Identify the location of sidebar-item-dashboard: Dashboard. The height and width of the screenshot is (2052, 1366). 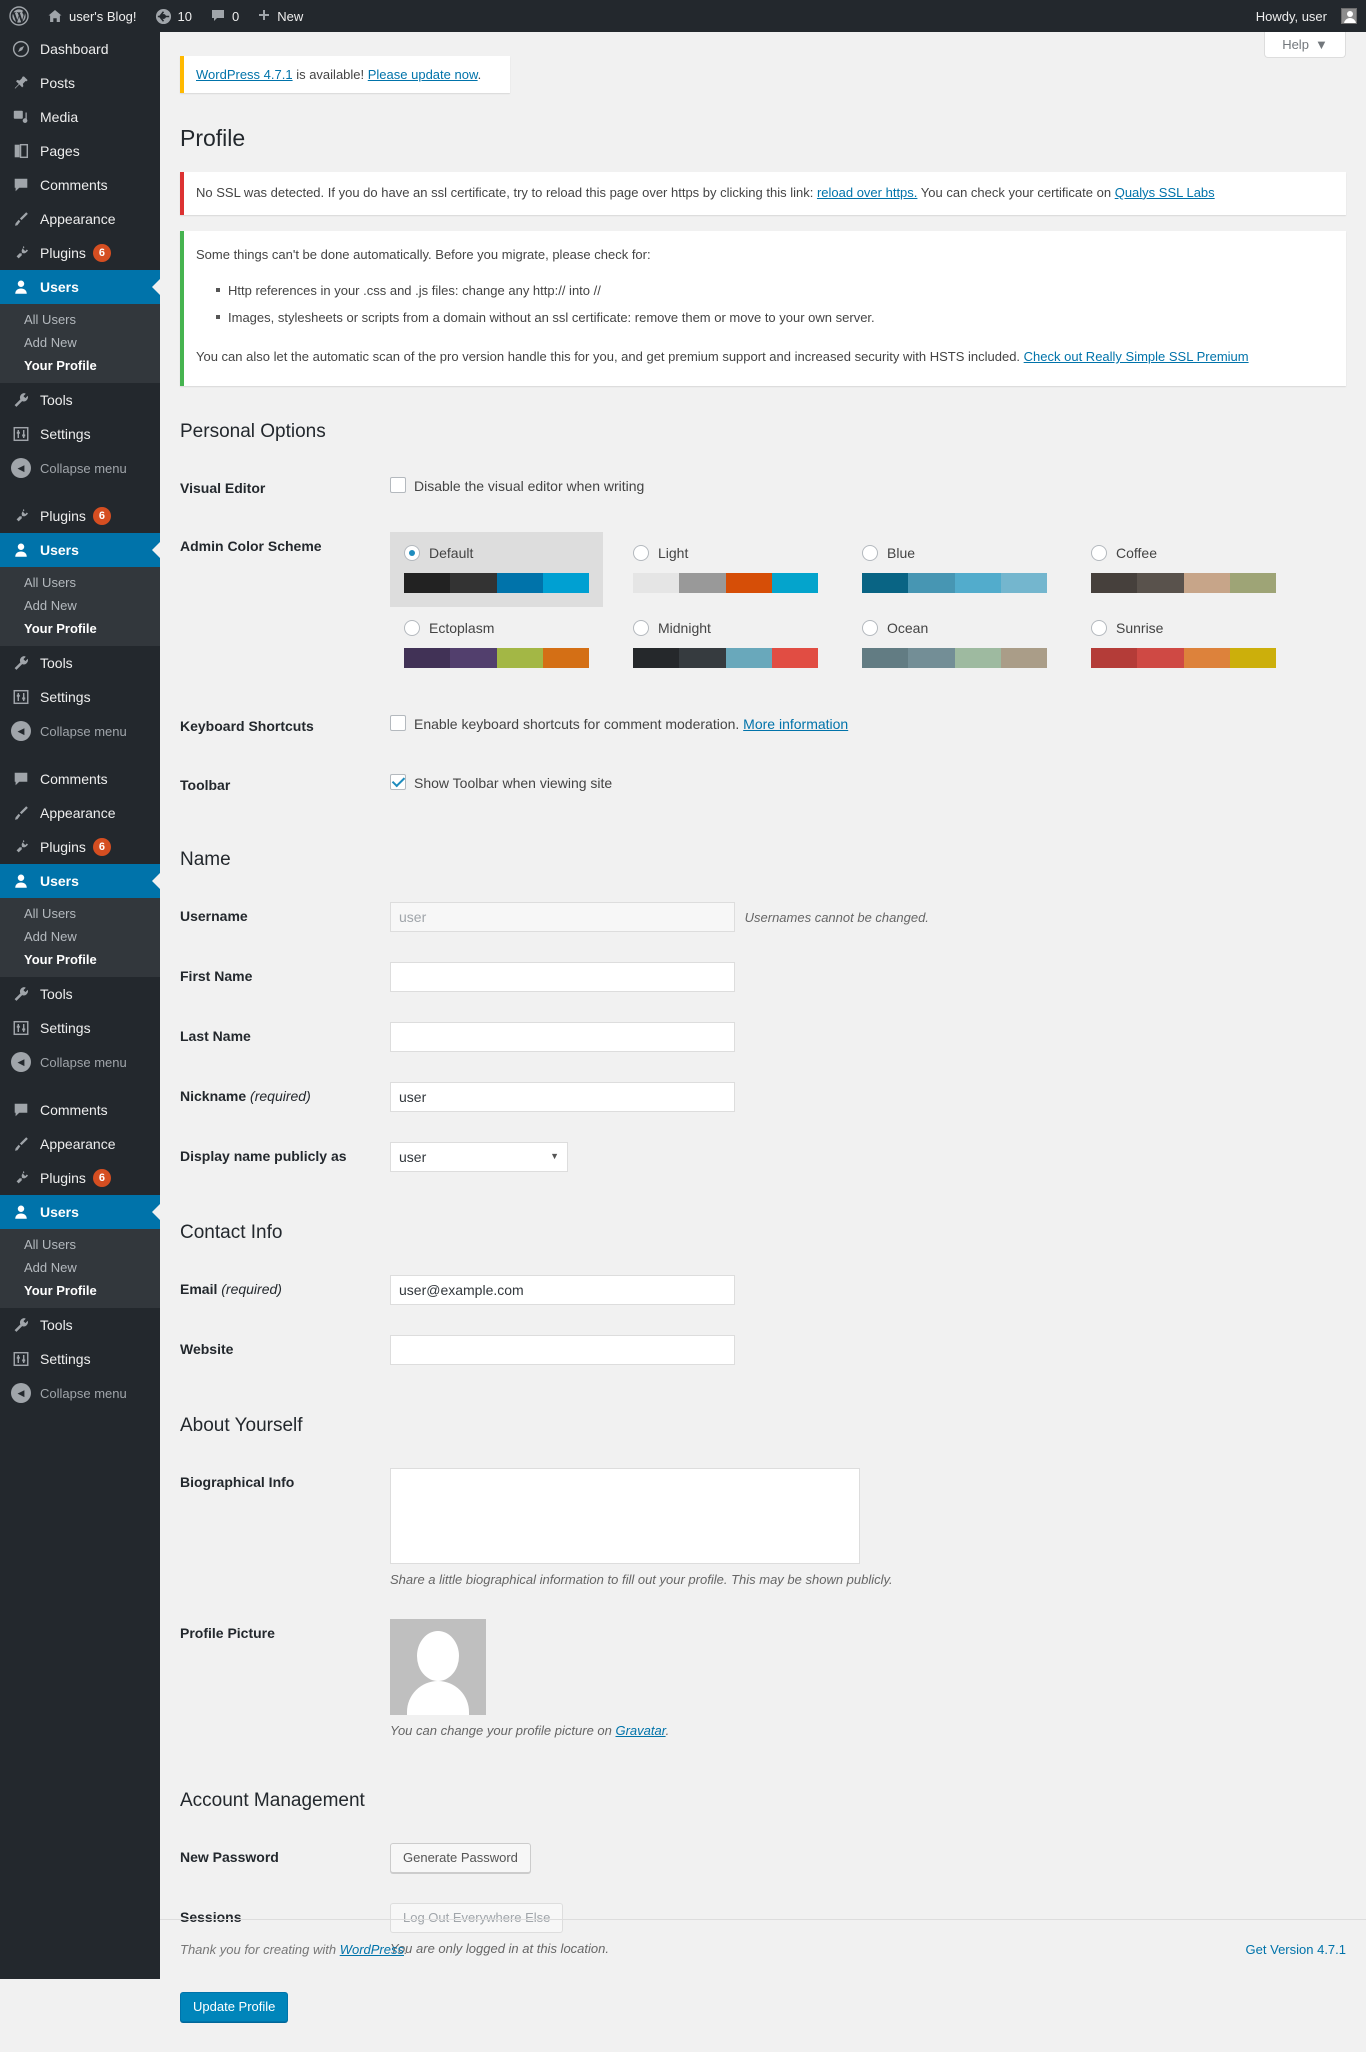
(80, 49).